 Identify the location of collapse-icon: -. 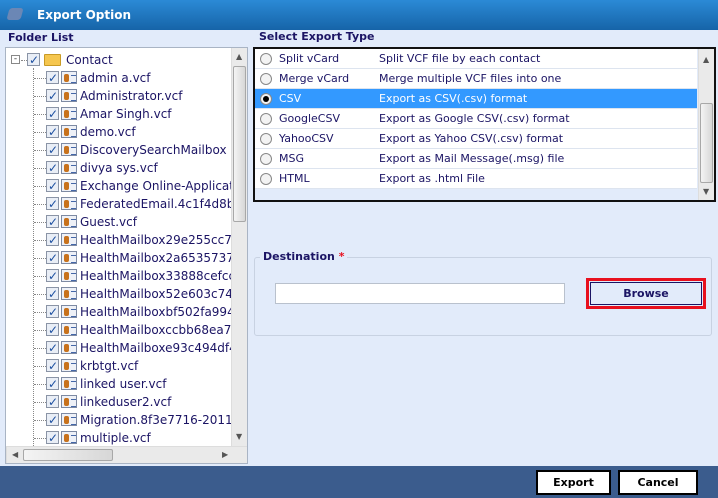
(15, 59).